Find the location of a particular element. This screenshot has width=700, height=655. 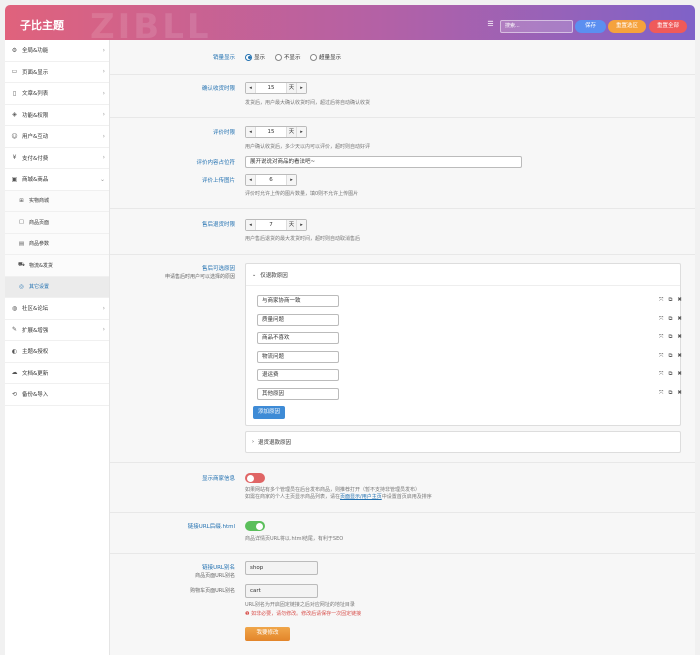

sidebar-item-1: ▭ 页面&显示 › is located at coordinates (57, 72).